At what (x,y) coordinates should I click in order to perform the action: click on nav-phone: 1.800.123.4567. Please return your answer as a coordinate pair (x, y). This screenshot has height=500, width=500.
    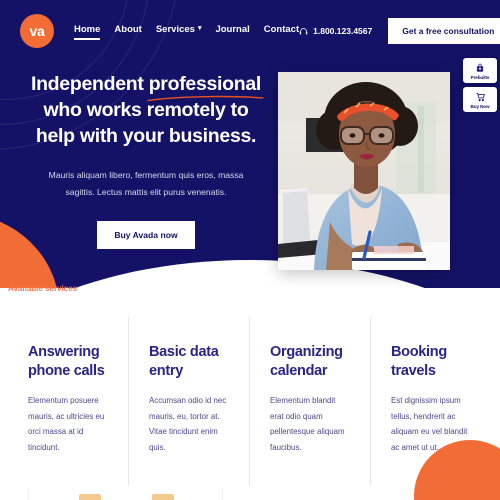
    Looking at the image, I should click on (335, 31).